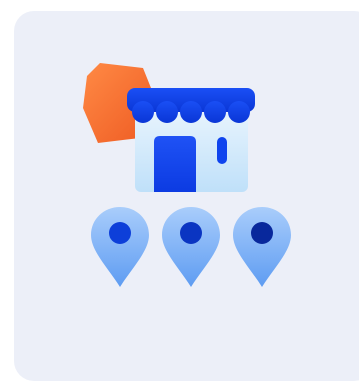  What do you see at coordinates (175, 164) in the screenshot?
I see `store-door` at bounding box center [175, 164].